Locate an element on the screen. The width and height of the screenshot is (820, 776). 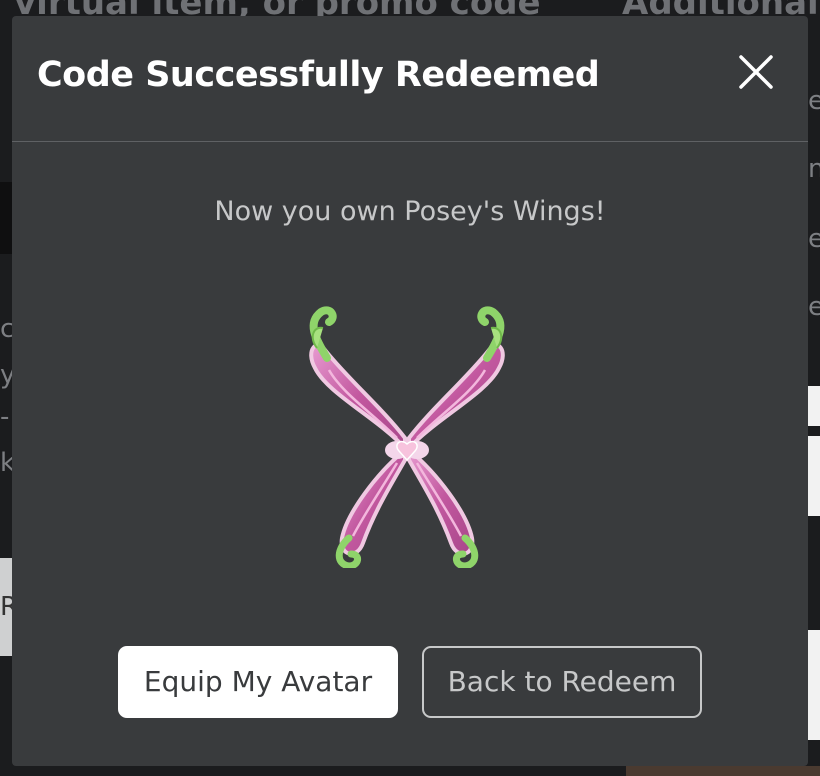
close-icon is located at coordinates (756, 72).